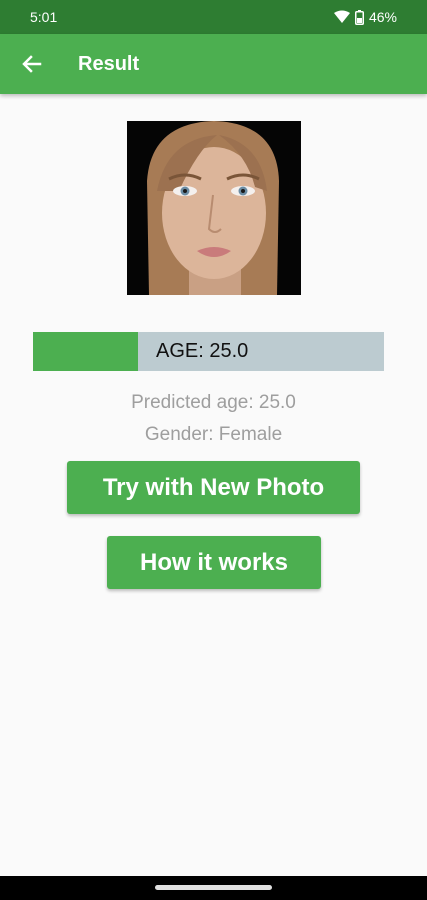  What do you see at coordinates (213, 434) in the screenshot?
I see `gender-text: Gender: Female` at bounding box center [213, 434].